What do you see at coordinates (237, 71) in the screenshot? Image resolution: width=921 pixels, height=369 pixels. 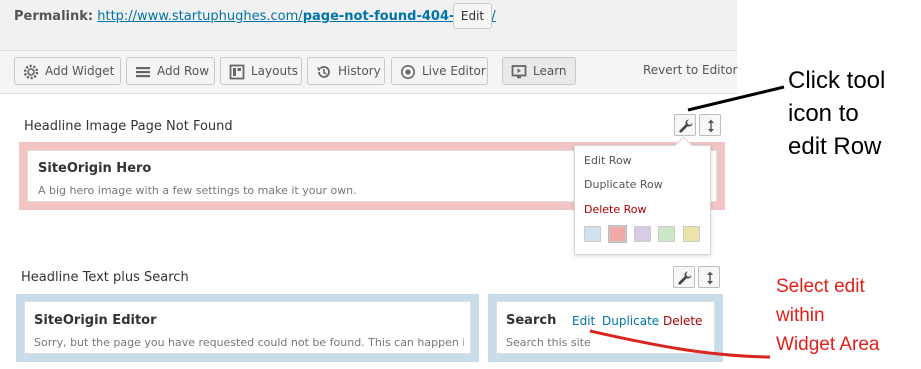 I see `layout-icon` at bounding box center [237, 71].